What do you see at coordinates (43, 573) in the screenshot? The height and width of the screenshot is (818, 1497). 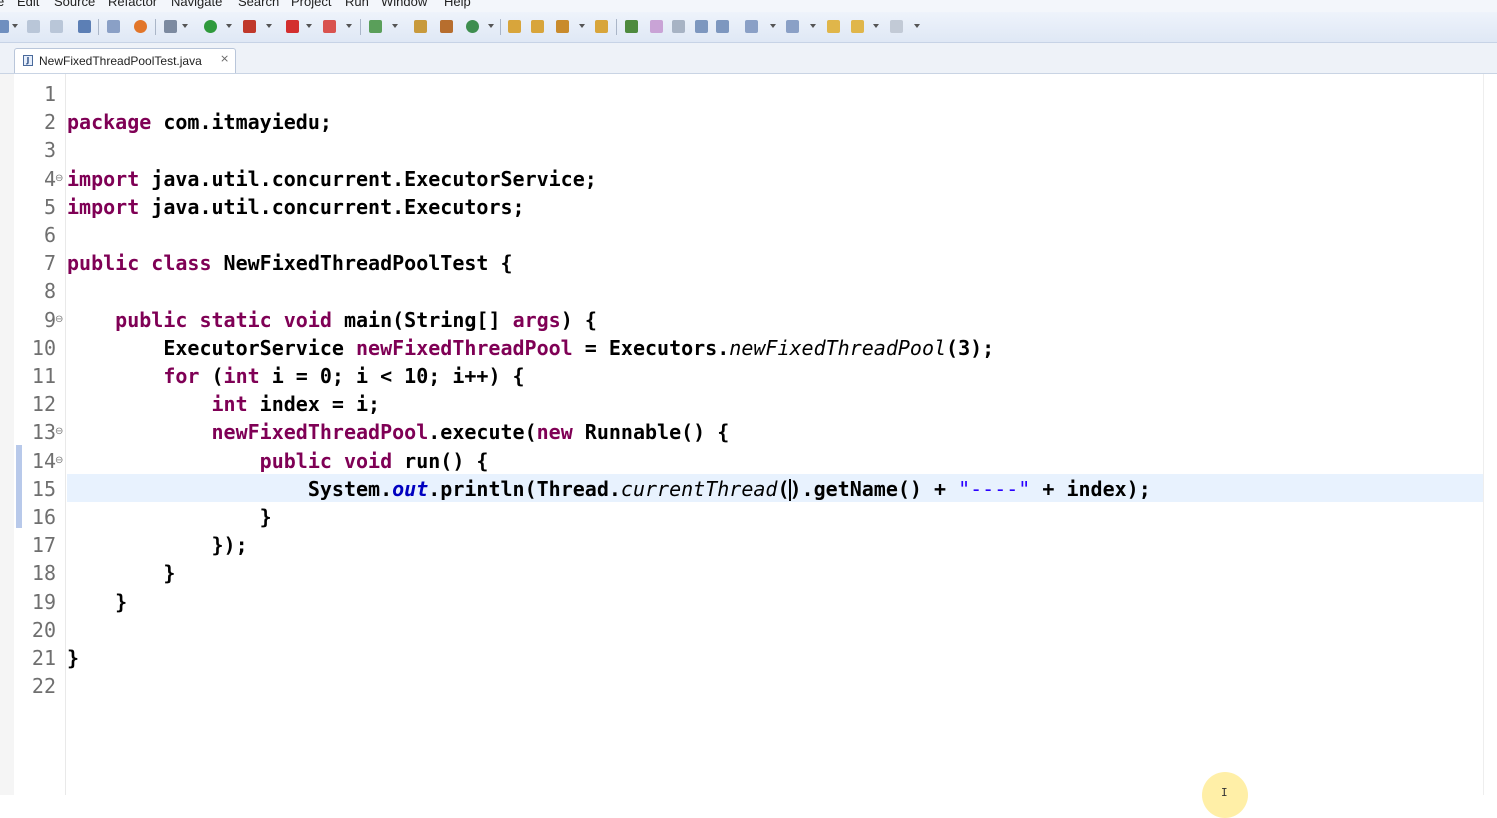 I see `line-number: 18` at bounding box center [43, 573].